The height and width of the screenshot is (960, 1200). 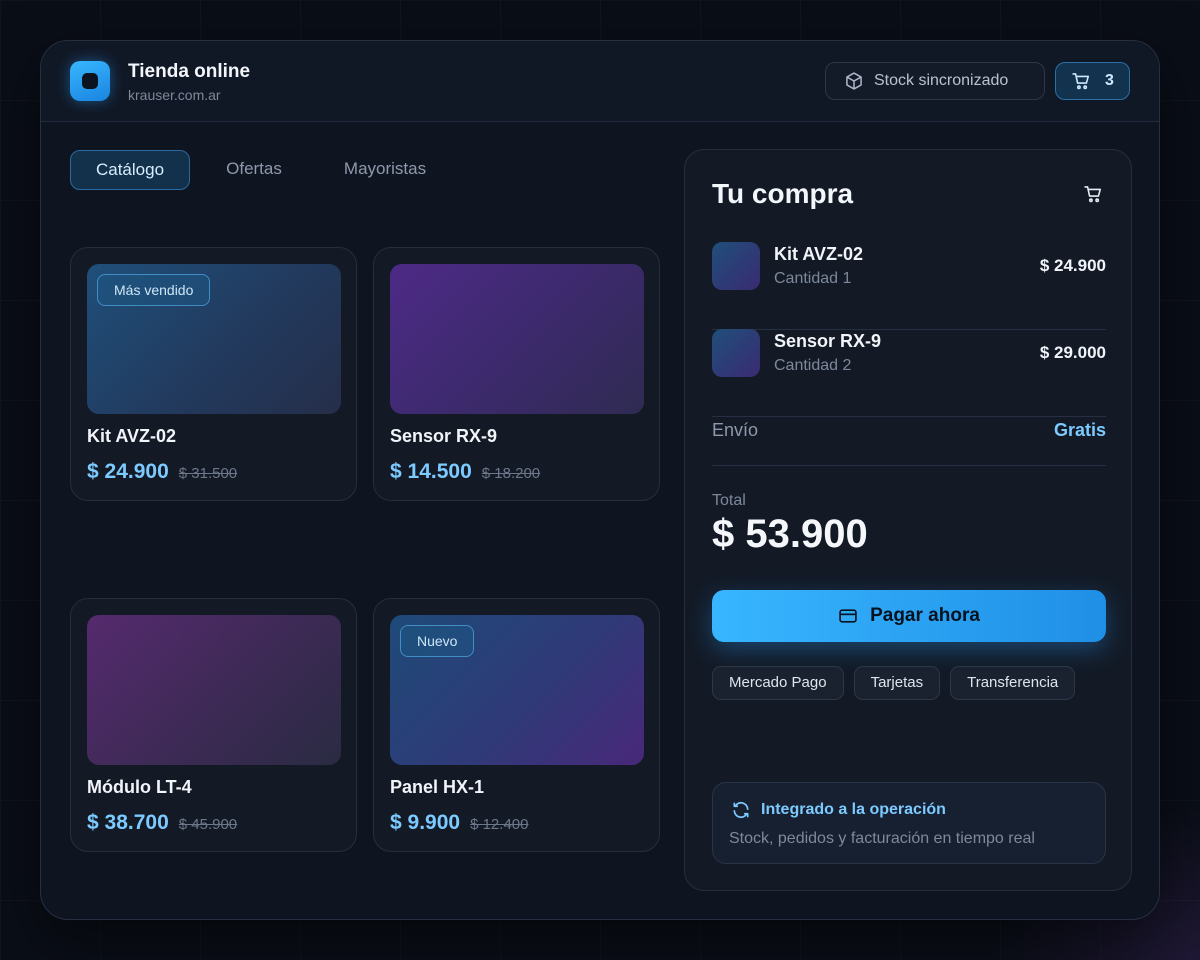 I want to click on product-name: Módulo LT-4, so click(x=139, y=787).